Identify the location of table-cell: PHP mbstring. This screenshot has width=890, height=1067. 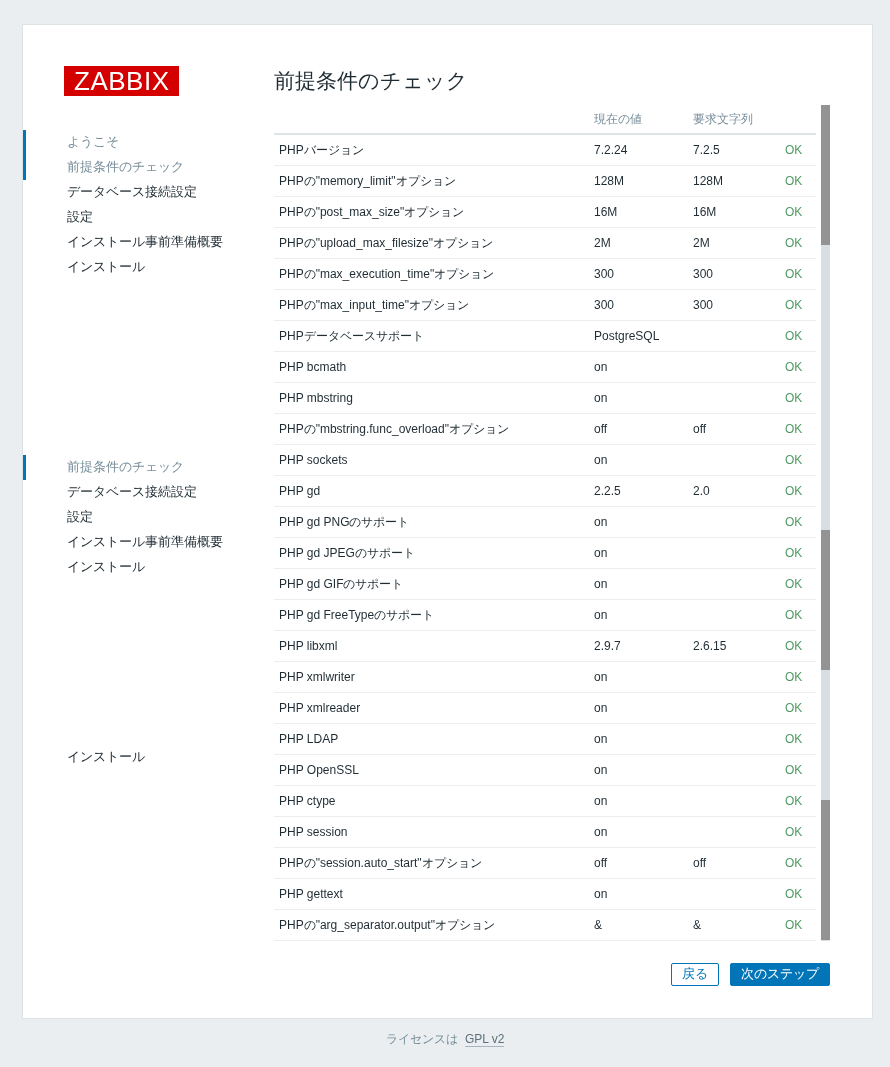
(316, 398).